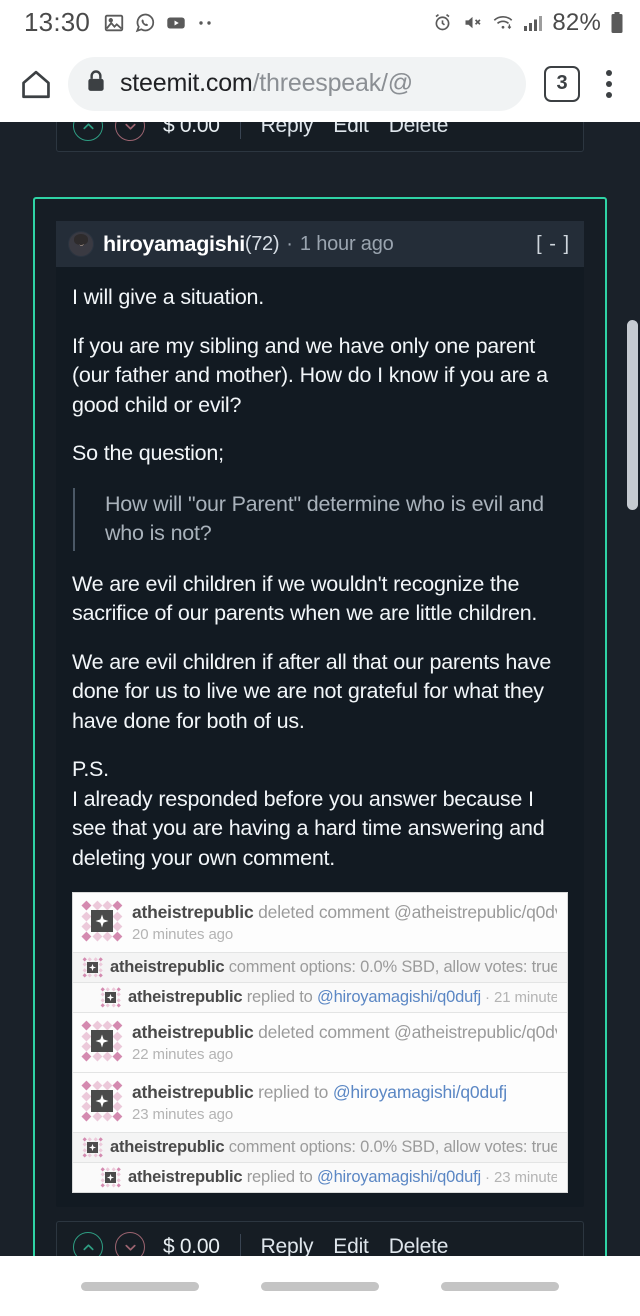  I want to click on more-dots-icon, so click(206, 23).